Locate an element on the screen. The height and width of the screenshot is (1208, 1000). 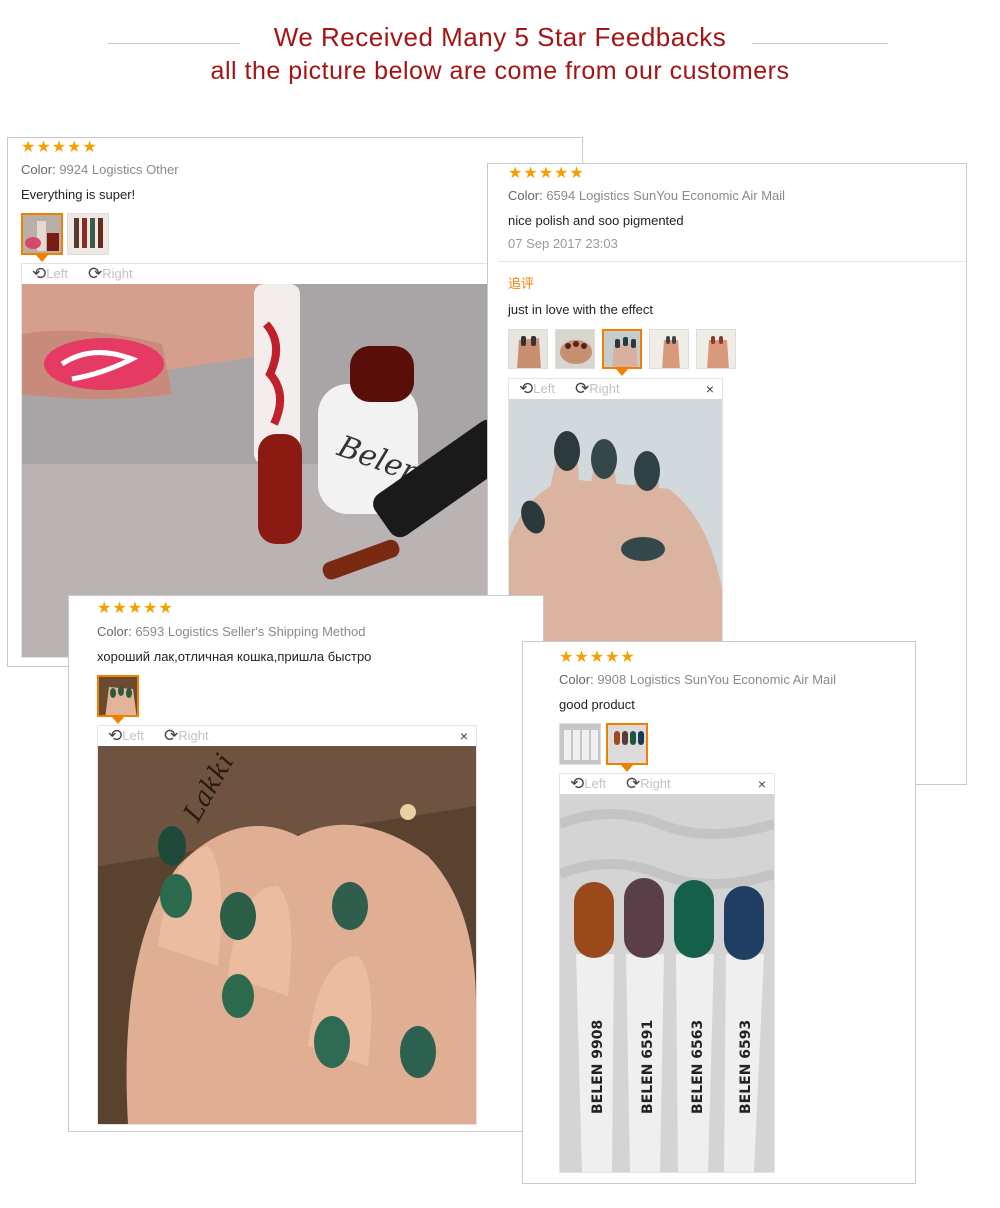
review-text: Everything is super! is located at coordinates (78, 194).